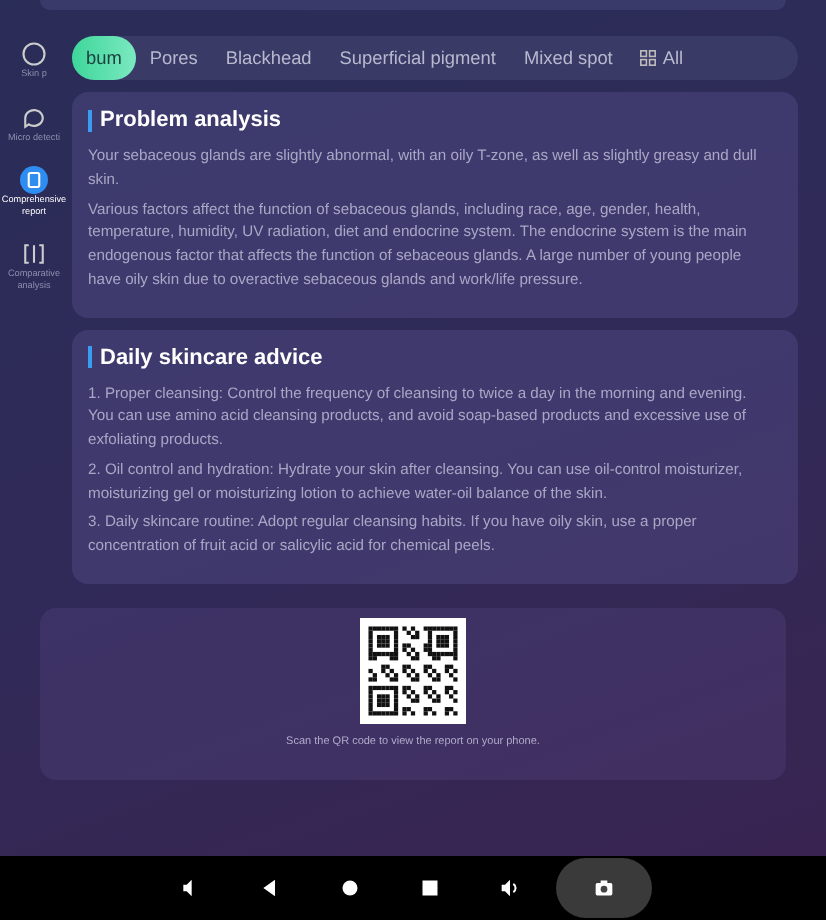 This screenshot has height=920, width=826. I want to click on tab: bum, so click(104, 58).